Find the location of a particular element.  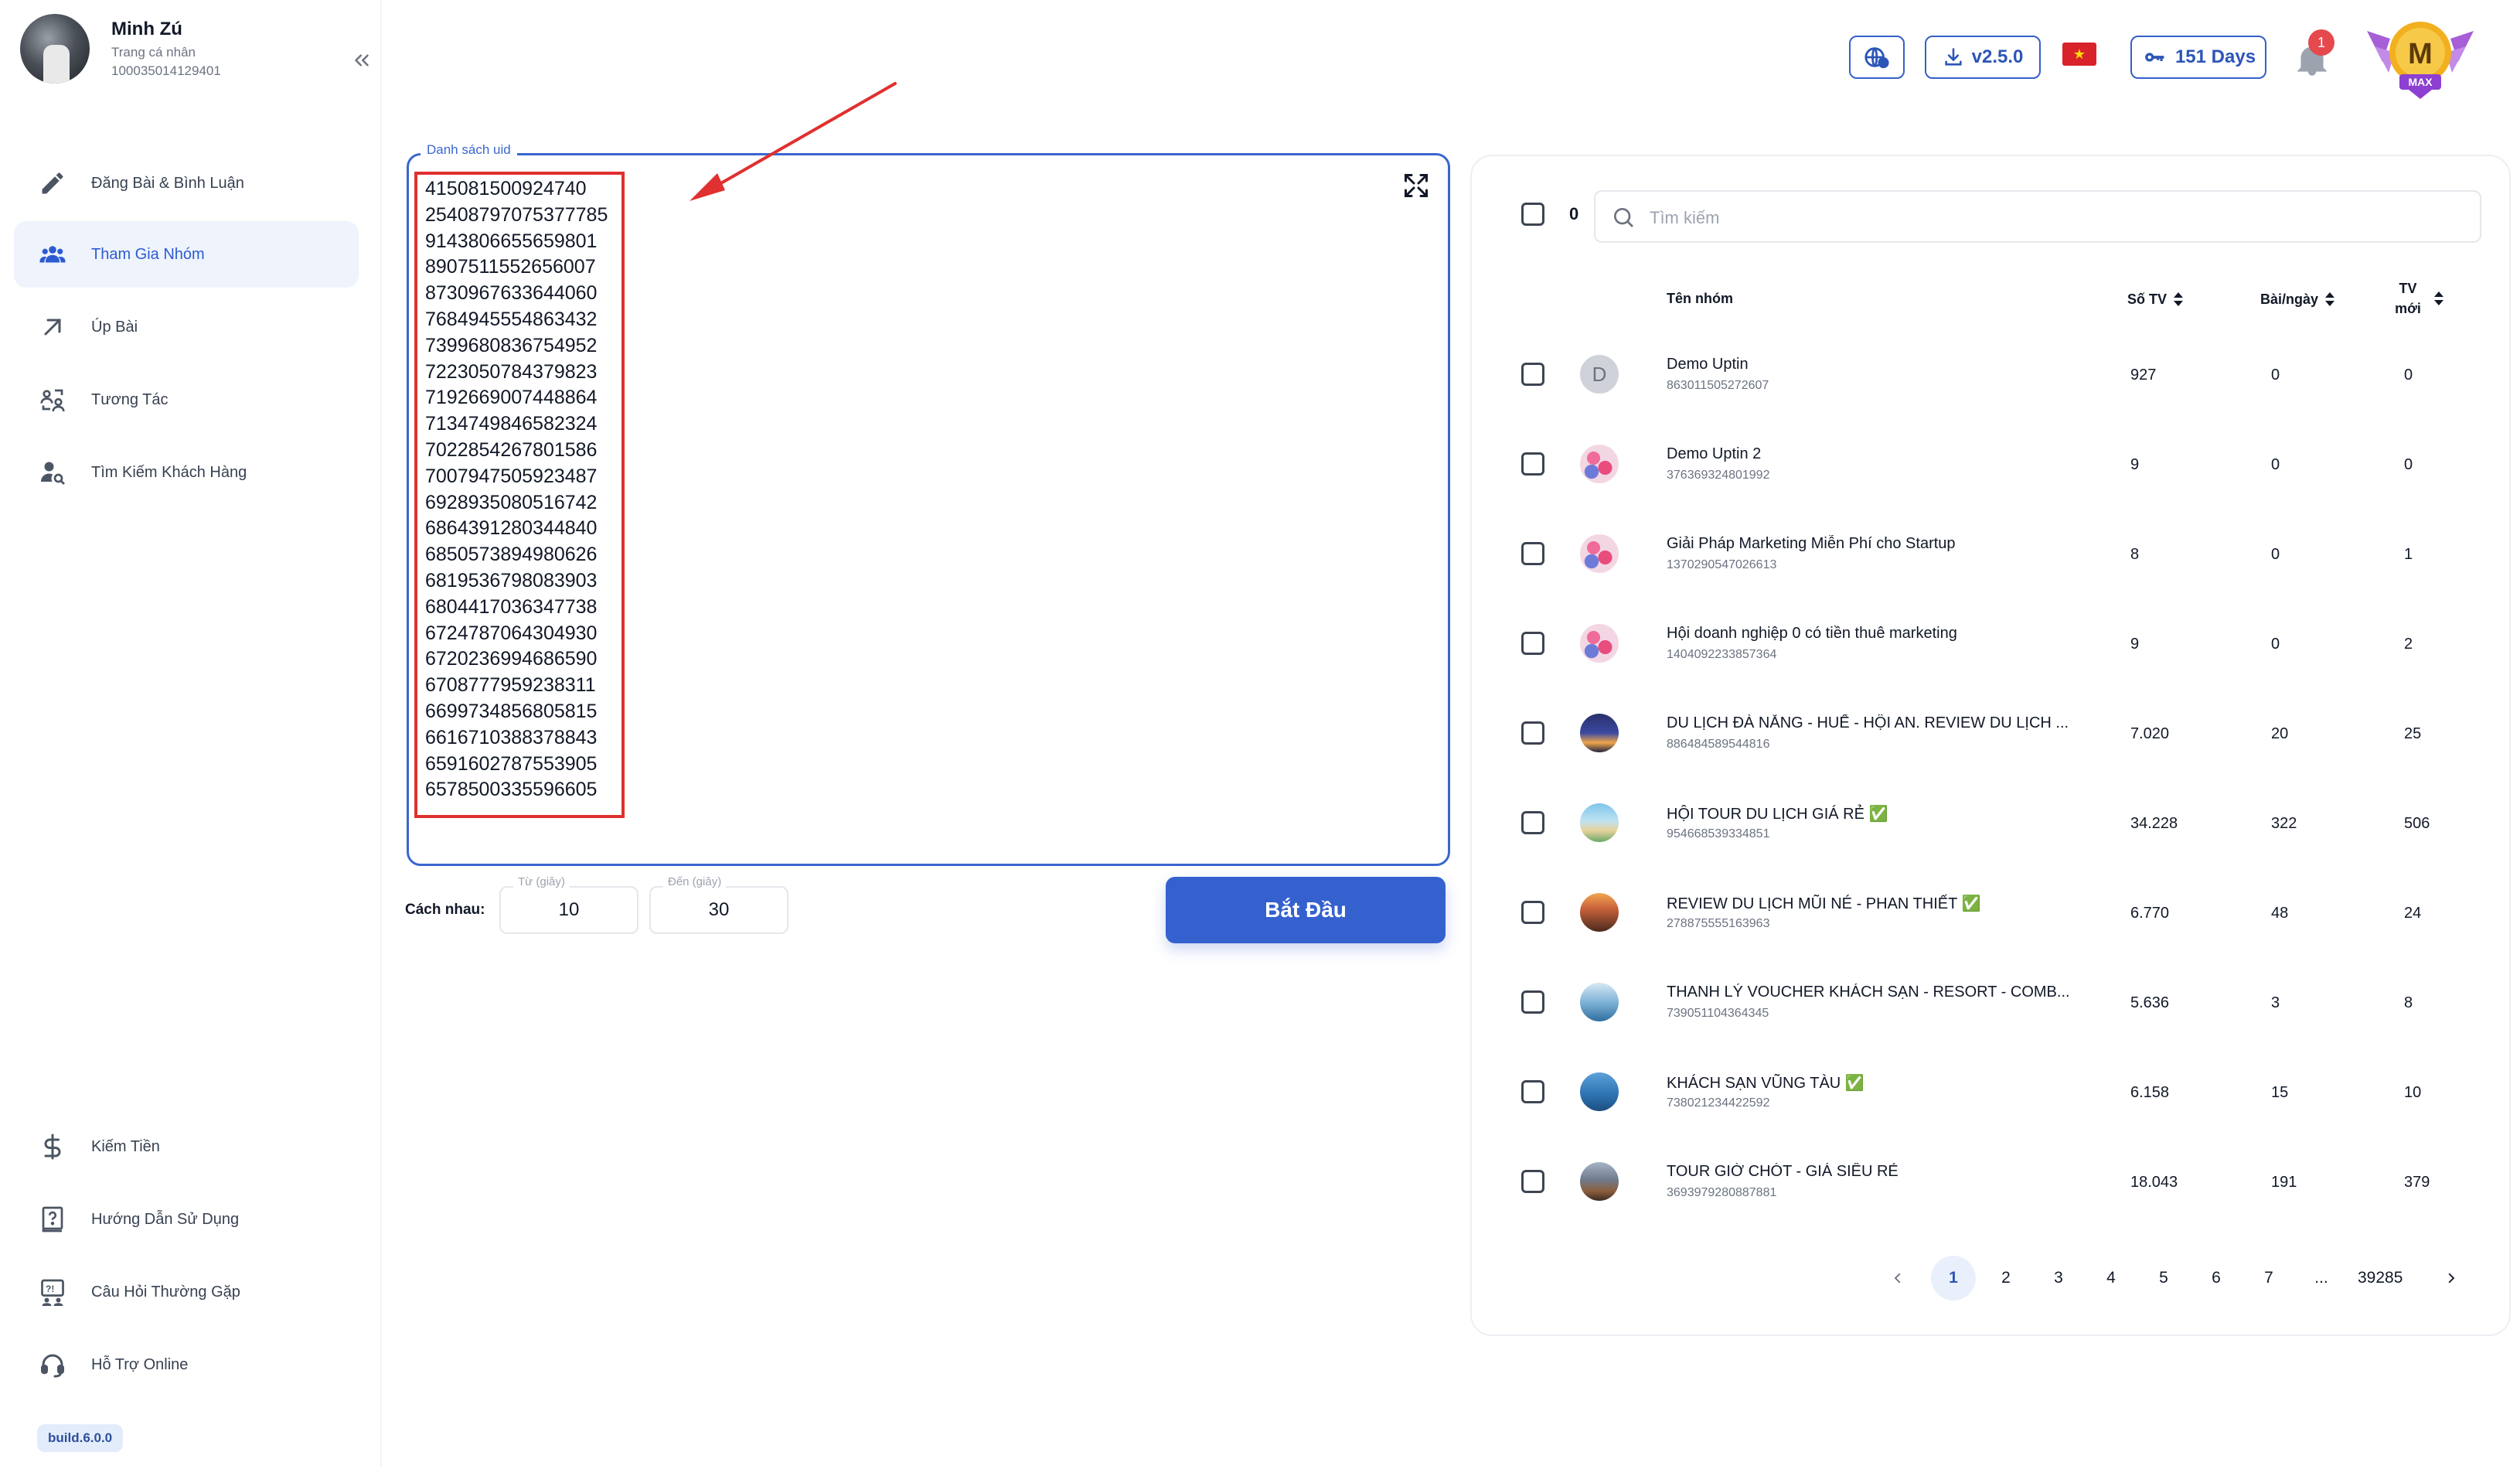

translate-button is located at coordinates (1877, 58).